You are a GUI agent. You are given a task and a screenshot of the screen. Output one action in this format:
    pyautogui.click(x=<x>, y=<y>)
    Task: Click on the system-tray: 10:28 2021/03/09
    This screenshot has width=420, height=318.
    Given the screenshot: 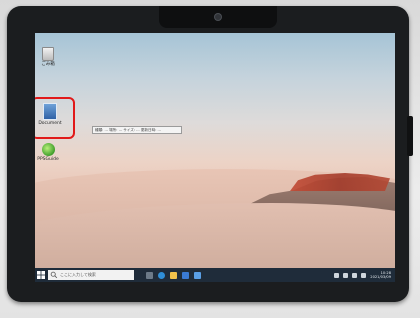 What is the action you would take?
    pyautogui.click(x=362, y=275)
    